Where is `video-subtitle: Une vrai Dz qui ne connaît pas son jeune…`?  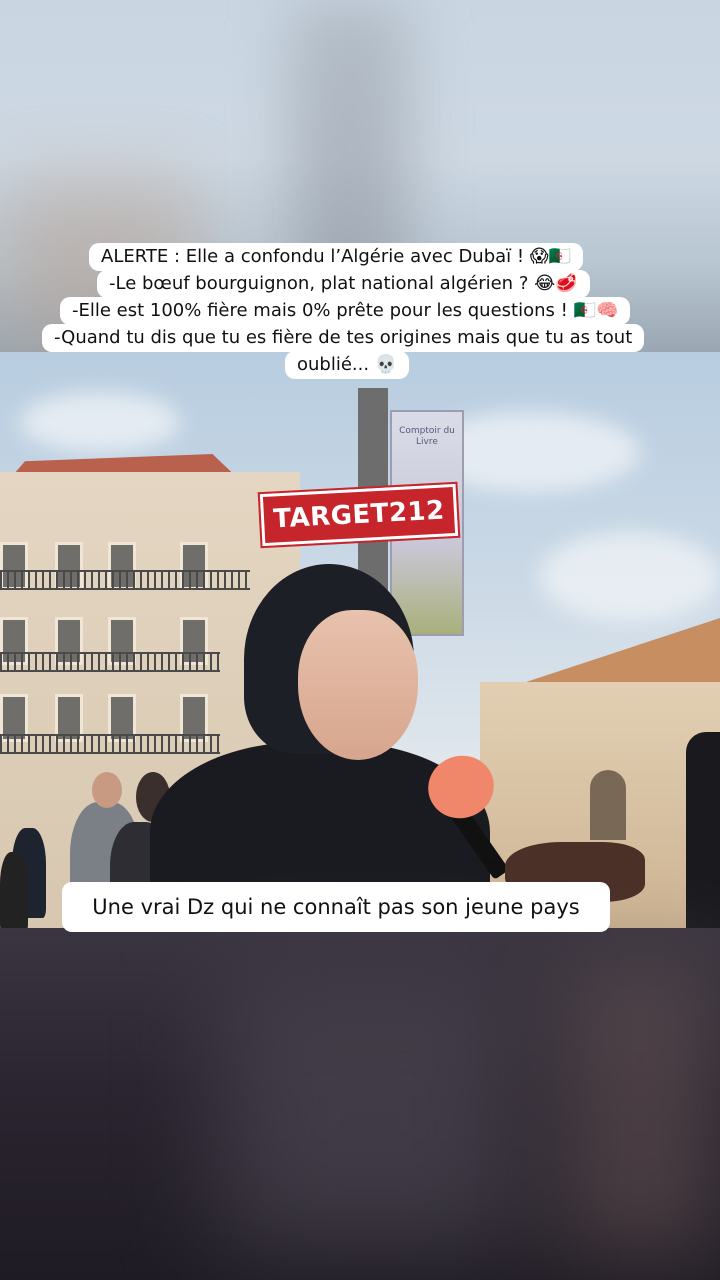 video-subtitle: Une vrai Dz qui ne connaît pas son jeune… is located at coordinates (336, 907).